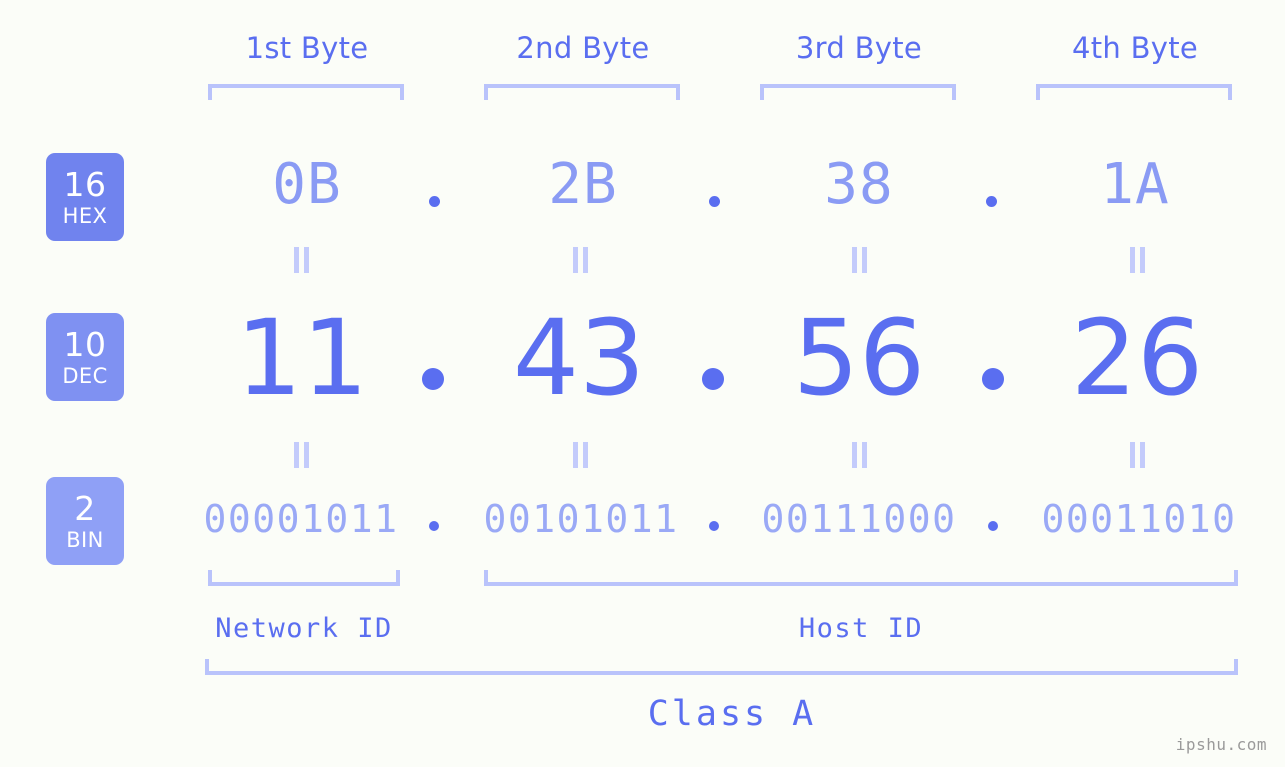 Image resolution: width=1285 pixels, height=767 pixels. Describe the element at coordinates (859, 519) in the screenshot. I see `bin-byte-3: 00111000` at that location.